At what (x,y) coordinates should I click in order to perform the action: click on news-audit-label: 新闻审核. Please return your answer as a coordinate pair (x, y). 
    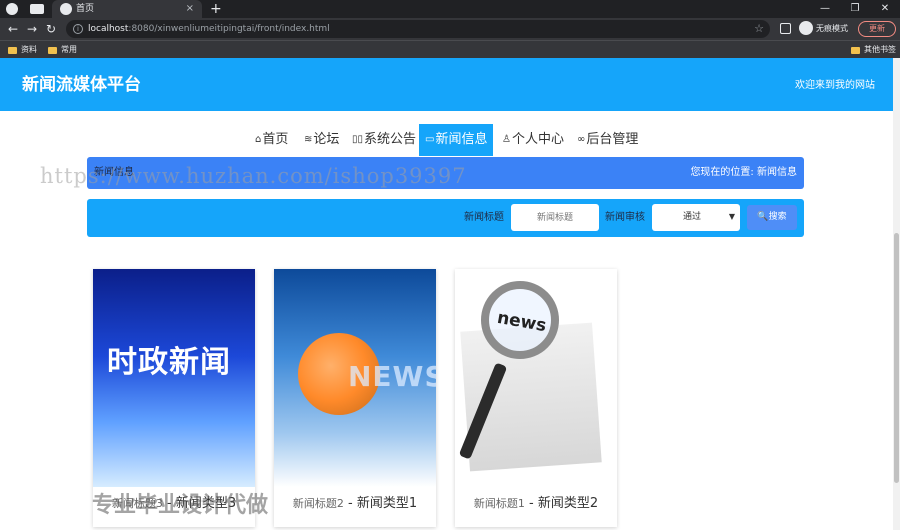
    Looking at the image, I should click on (625, 217).